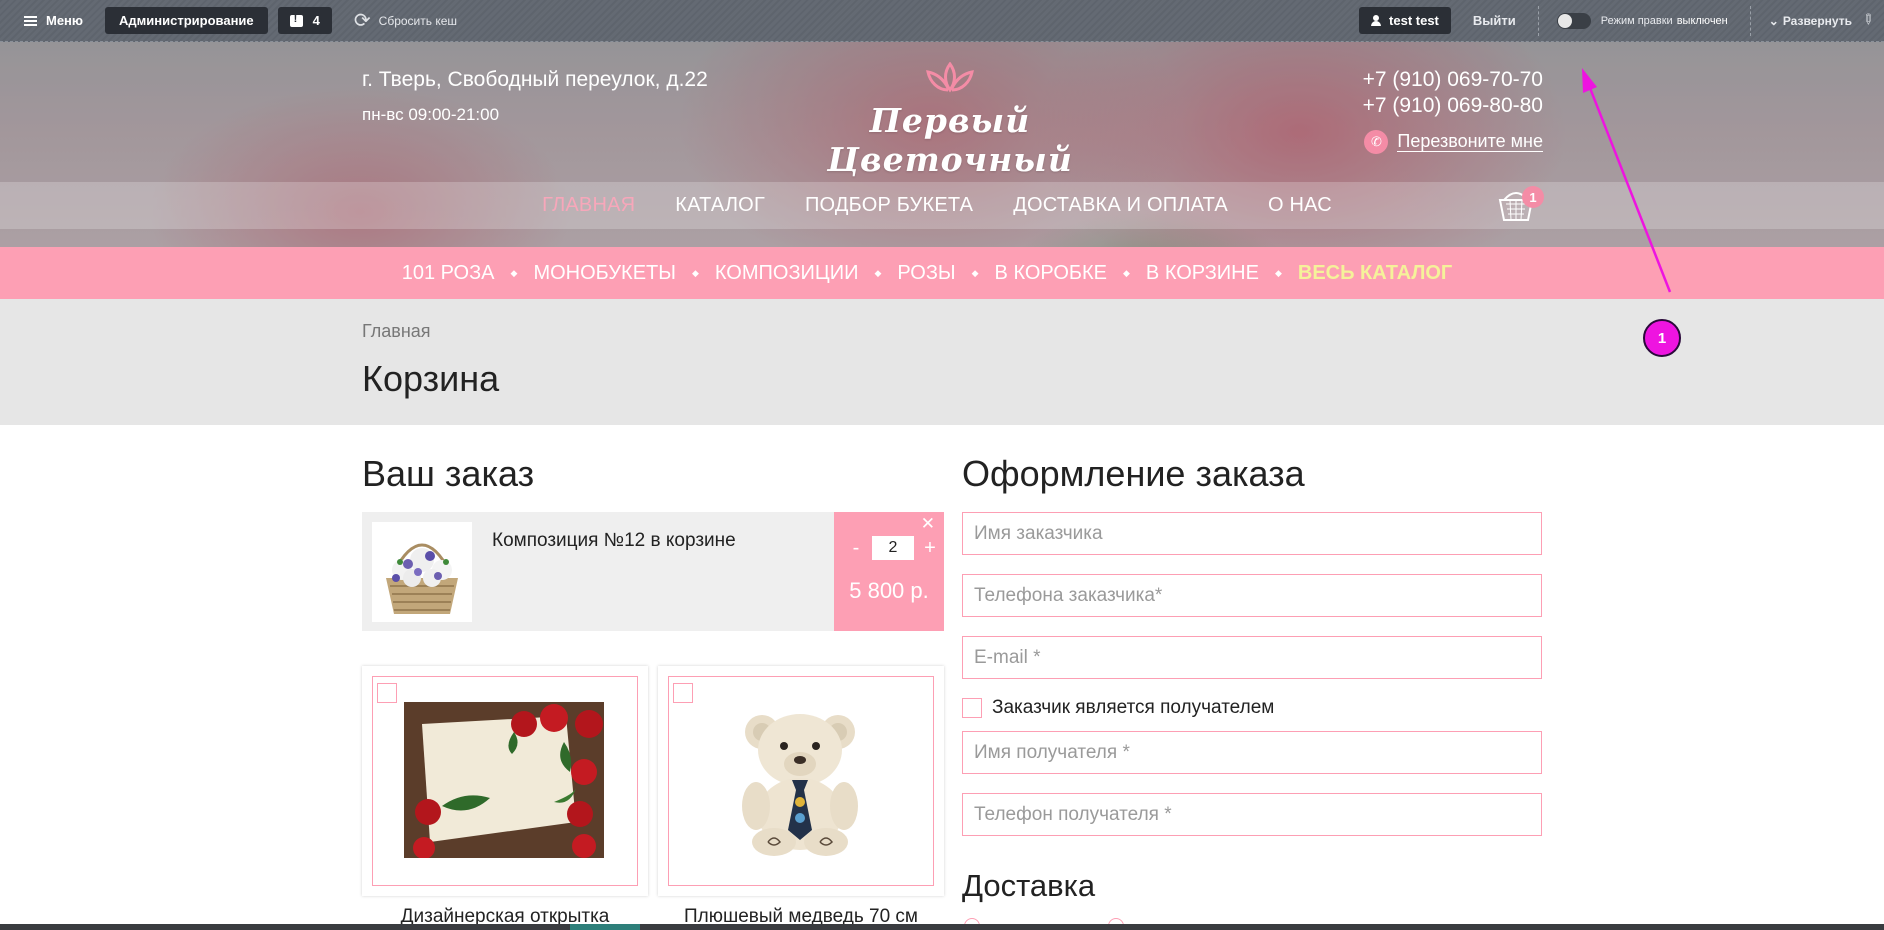 The image size is (1884, 930). What do you see at coordinates (448, 273) in the screenshot?
I see `category-101-roses: 101 РОЗА` at bounding box center [448, 273].